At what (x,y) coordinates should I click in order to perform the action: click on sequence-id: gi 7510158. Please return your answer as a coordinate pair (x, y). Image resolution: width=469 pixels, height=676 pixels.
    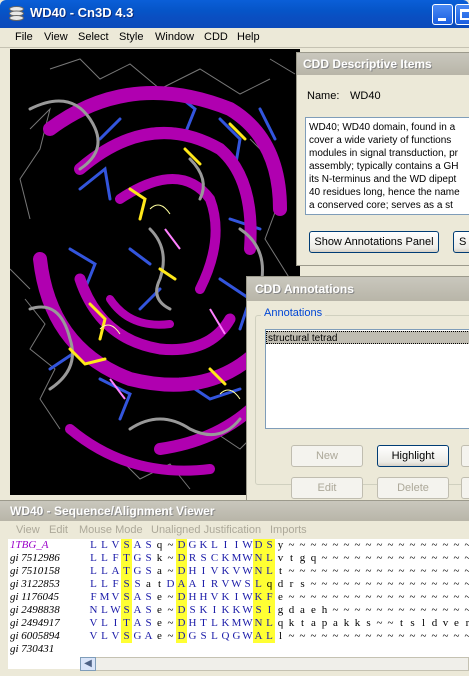
    Looking at the image, I should click on (35, 571).